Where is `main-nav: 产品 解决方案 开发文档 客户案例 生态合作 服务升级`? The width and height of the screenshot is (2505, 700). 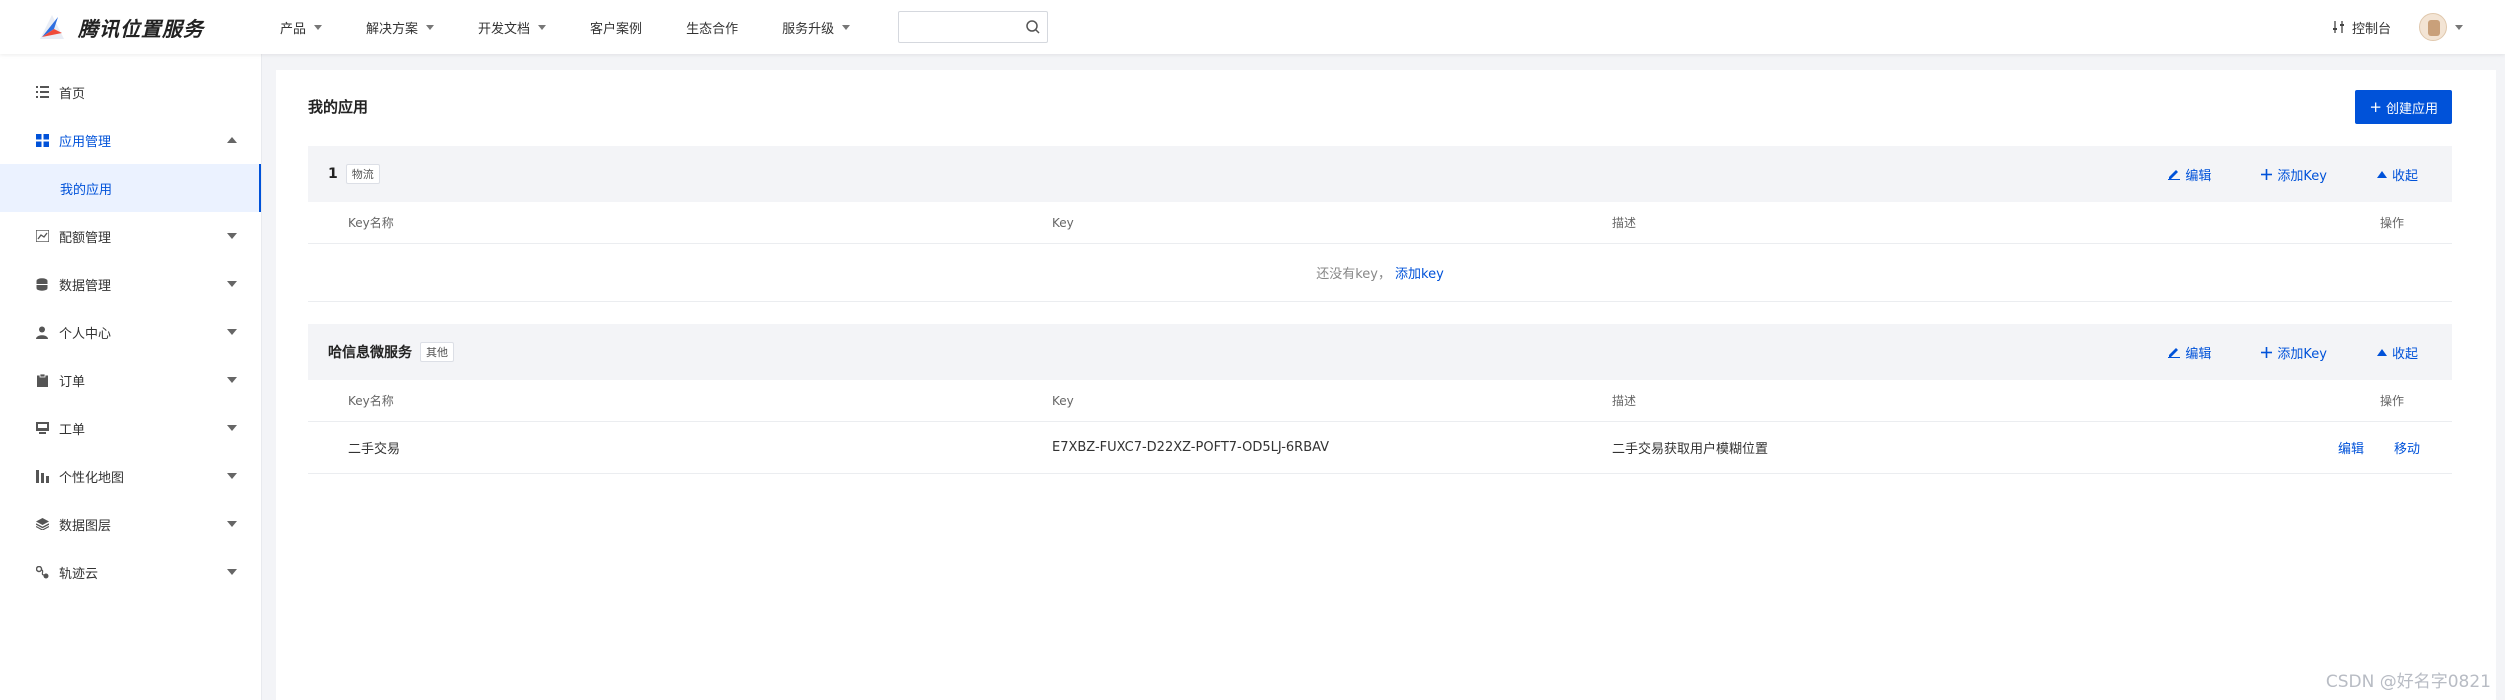 main-nav: 产品 解决方案 开发文档 客户案例 生态合作 服务升级 is located at coordinates (587, 27).